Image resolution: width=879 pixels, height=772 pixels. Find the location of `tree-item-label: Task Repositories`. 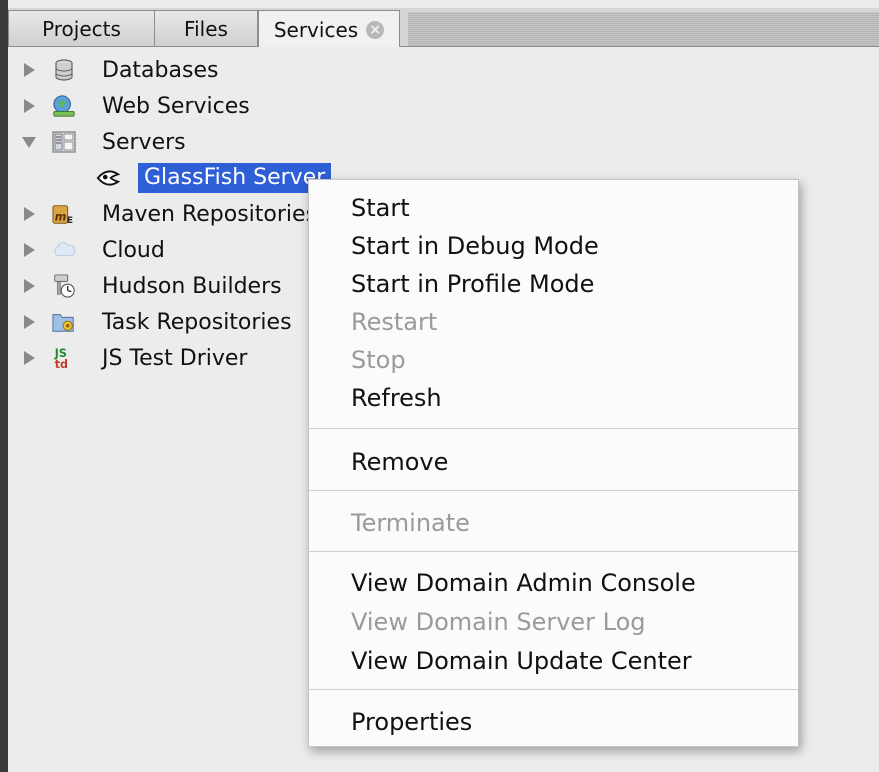

tree-item-label: Task Repositories is located at coordinates (197, 322).